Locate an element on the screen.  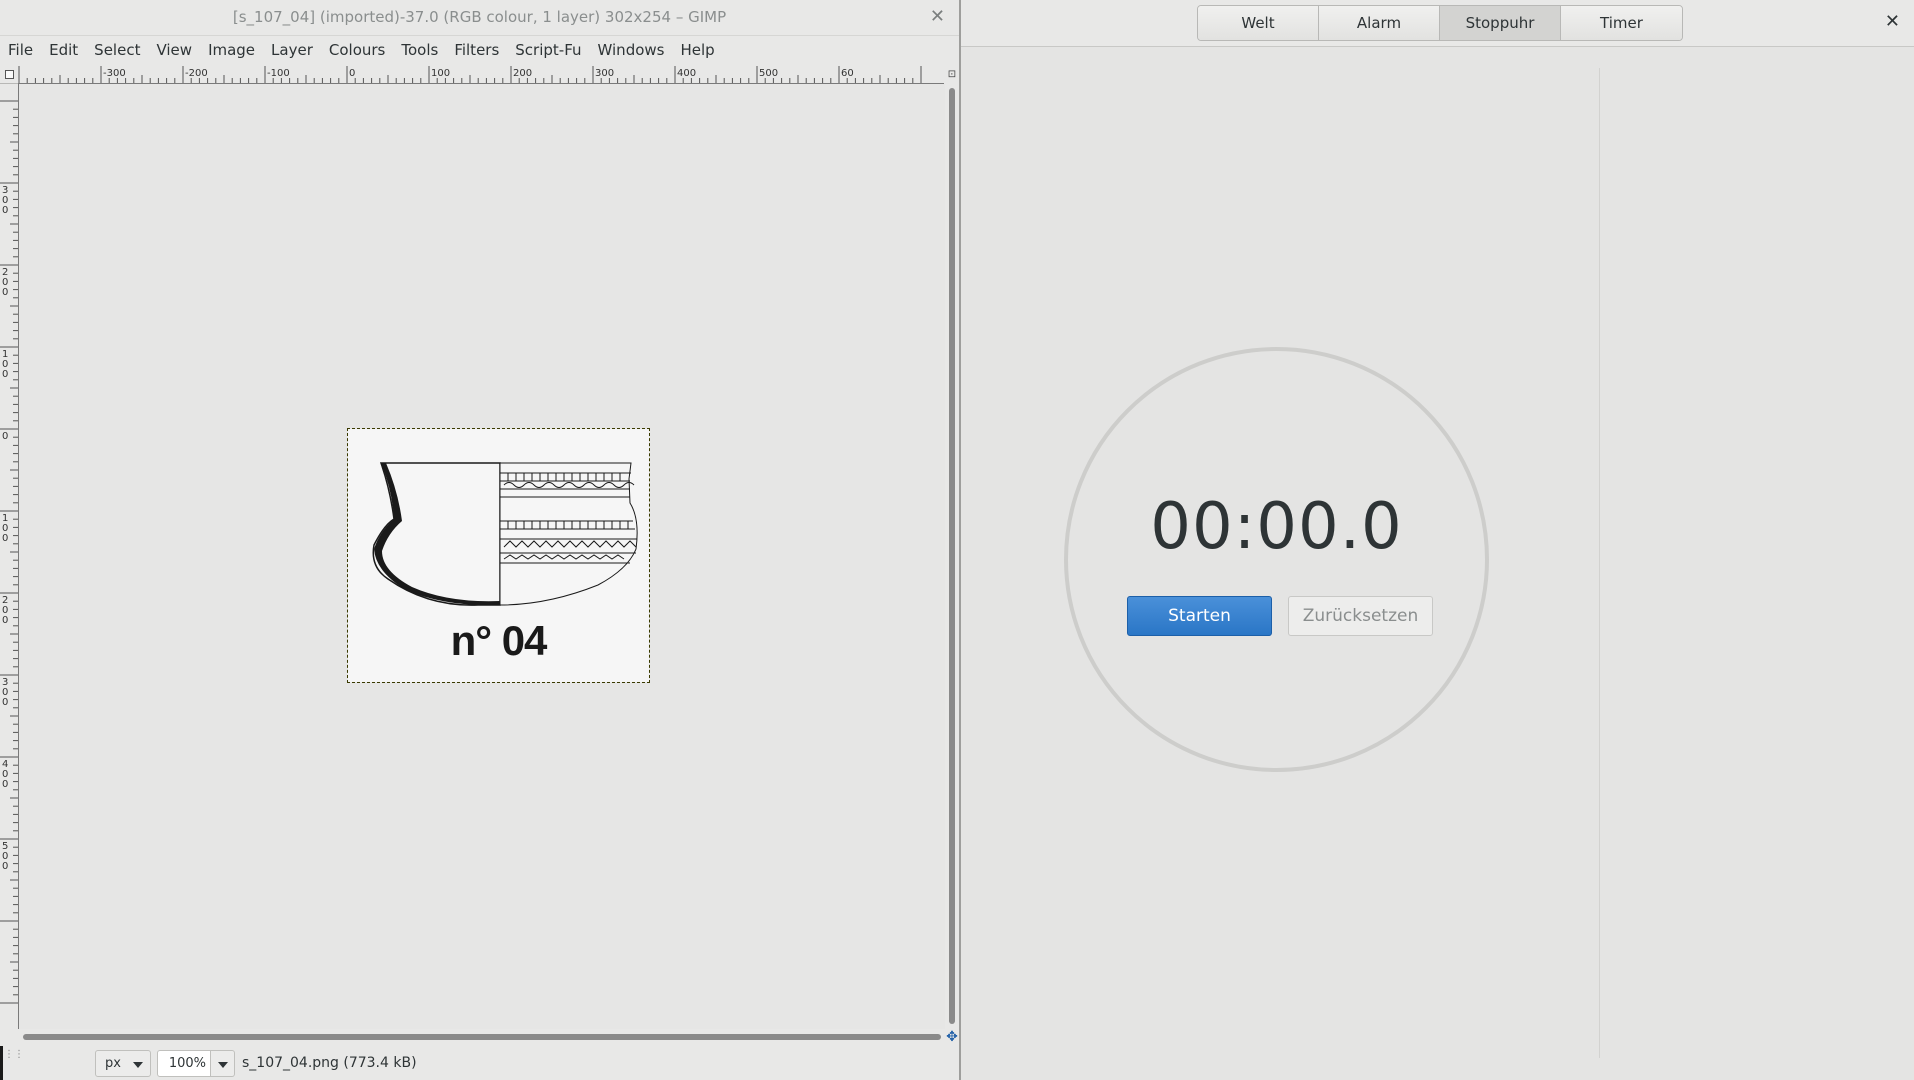
menu-view: View is located at coordinates (174, 50).